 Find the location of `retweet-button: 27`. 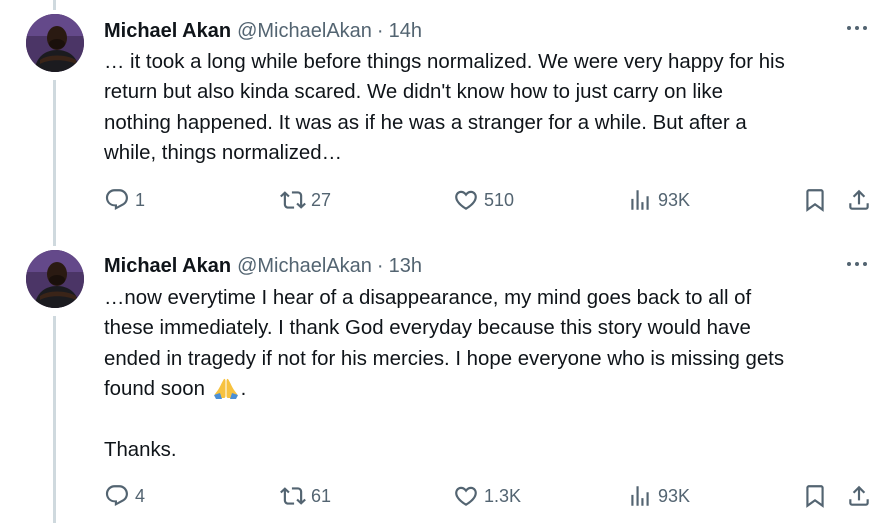

retweet-button: 27 is located at coordinates (305, 200).